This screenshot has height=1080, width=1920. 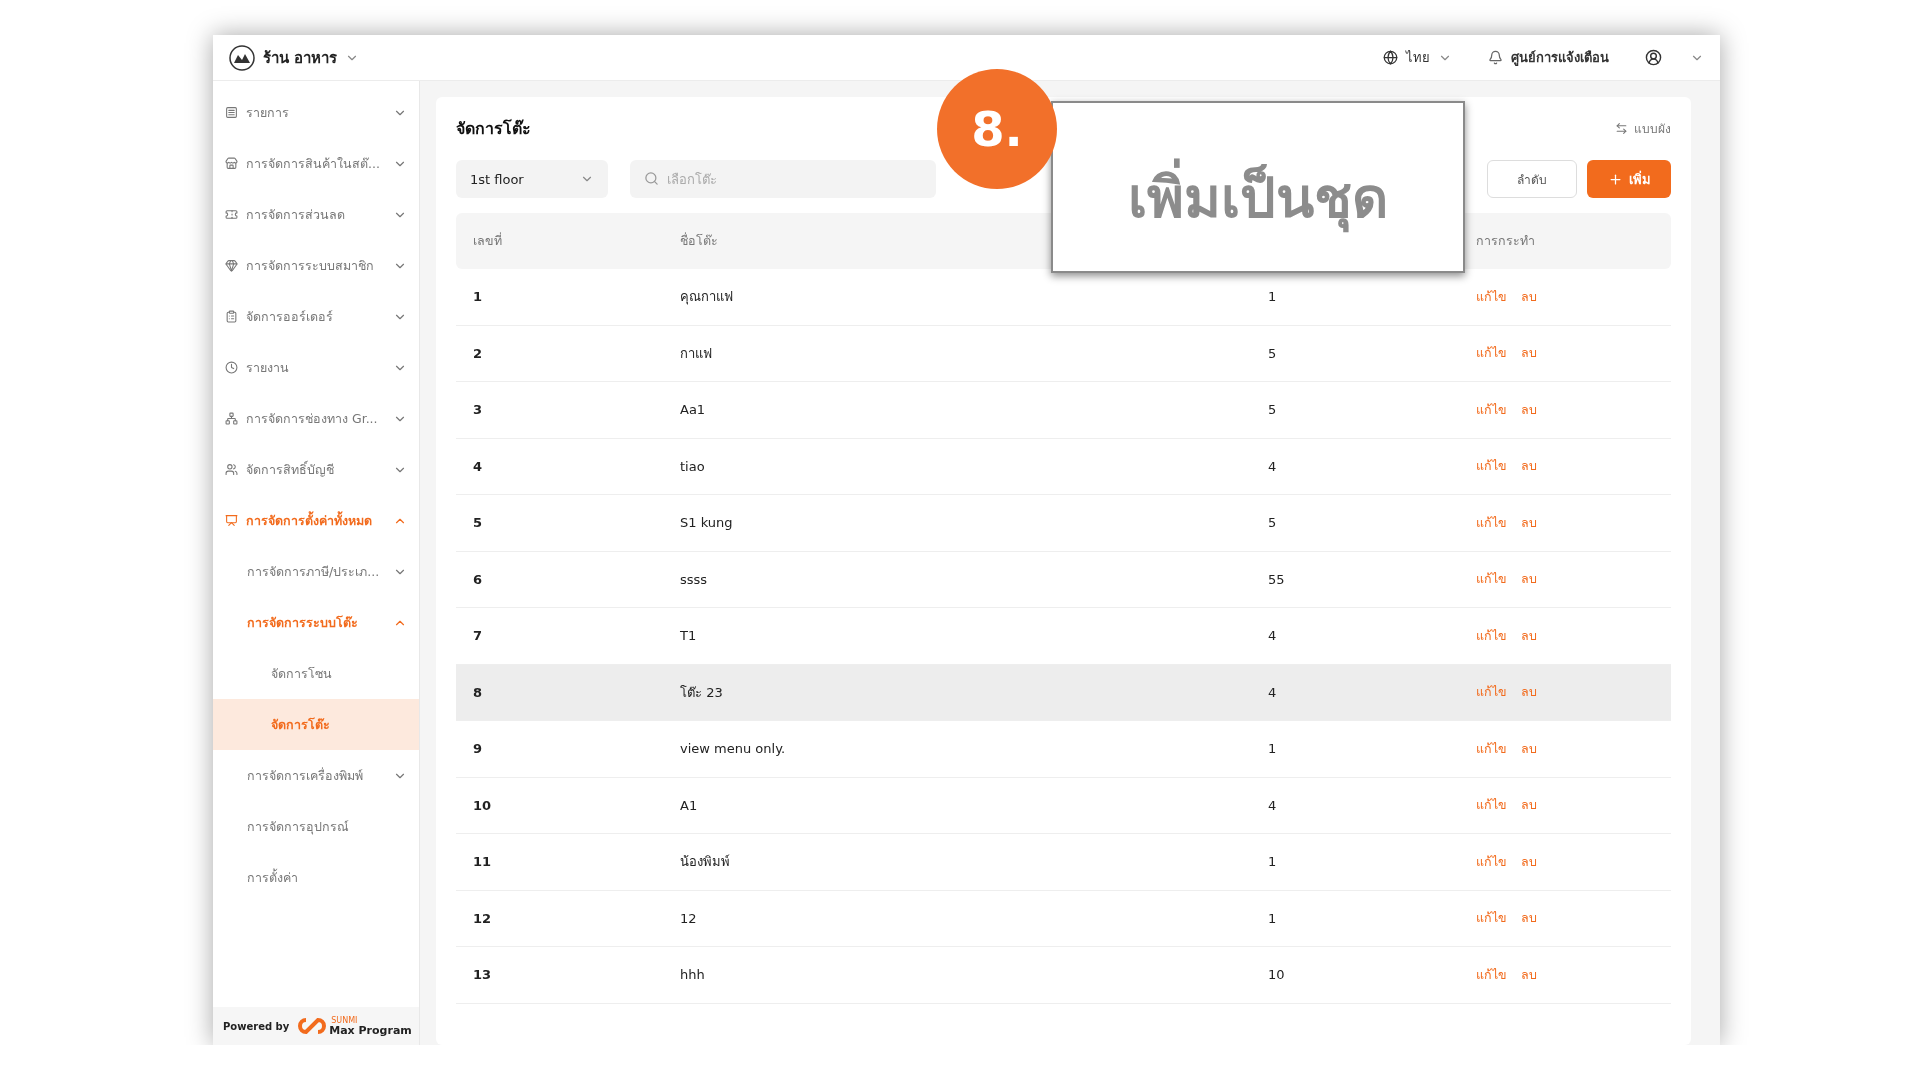 What do you see at coordinates (702, 692) in the screenshot?
I see `table-cell-text: โต๊ะ 23` at bounding box center [702, 692].